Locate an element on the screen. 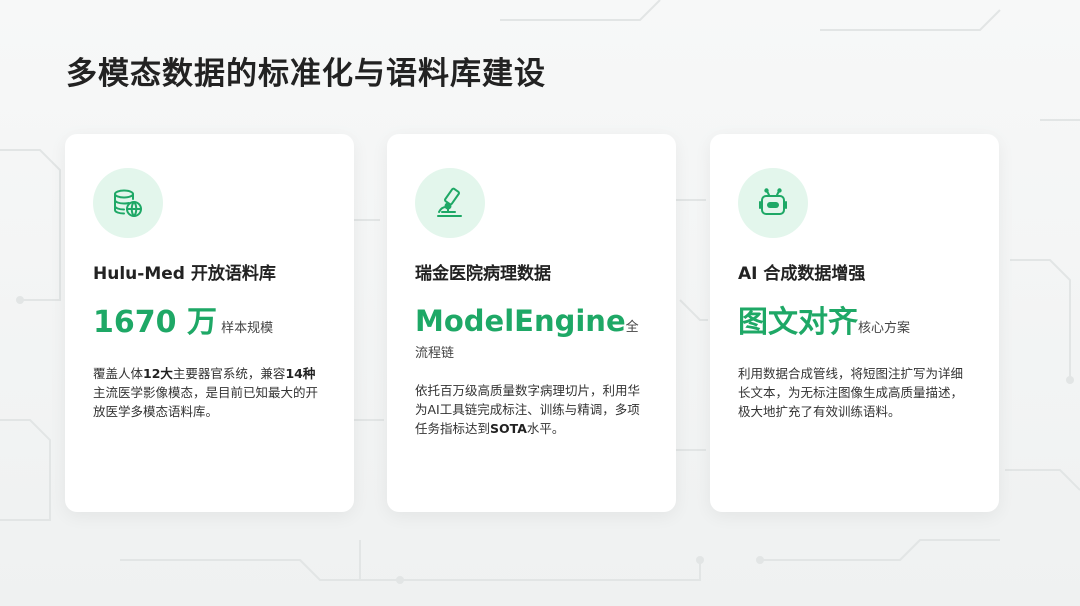 This screenshot has width=1080, height=606. stat-line: ModelEngine全流程链 is located at coordinates (531, 337).